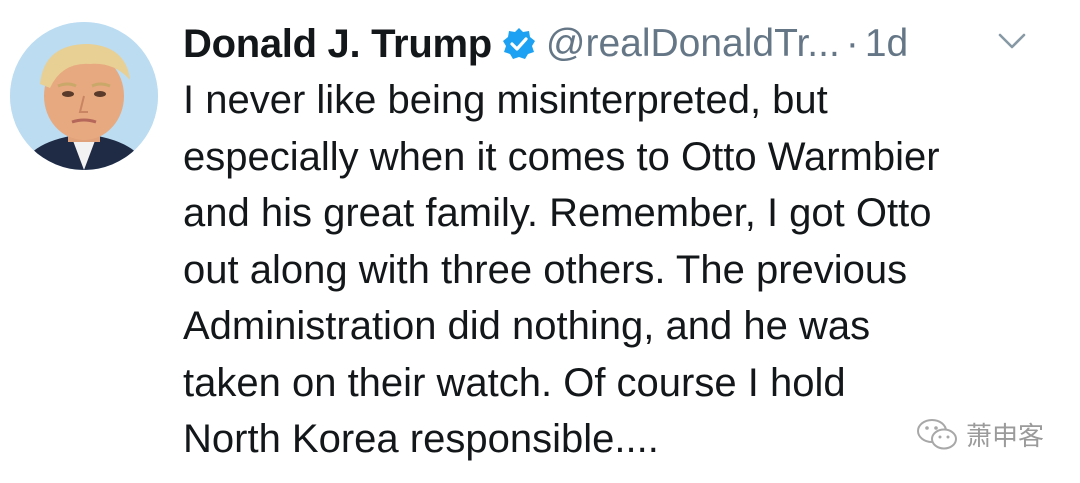  Describe the element at coordinates (1012, 41) in the screenshot. I see `chevron-down-icon` at that location.